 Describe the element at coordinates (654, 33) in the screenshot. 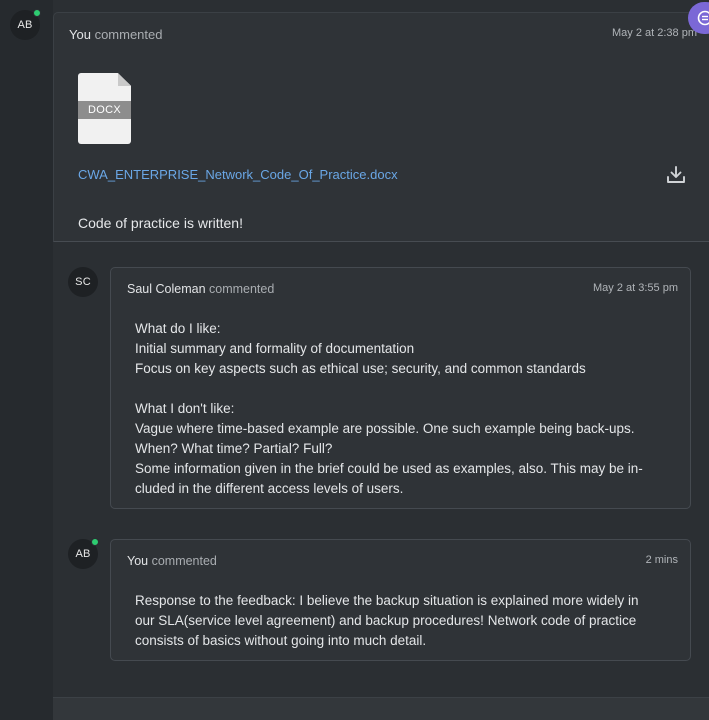

I see `comment-timestamp: May 2 at 2:38 pm` at that location.